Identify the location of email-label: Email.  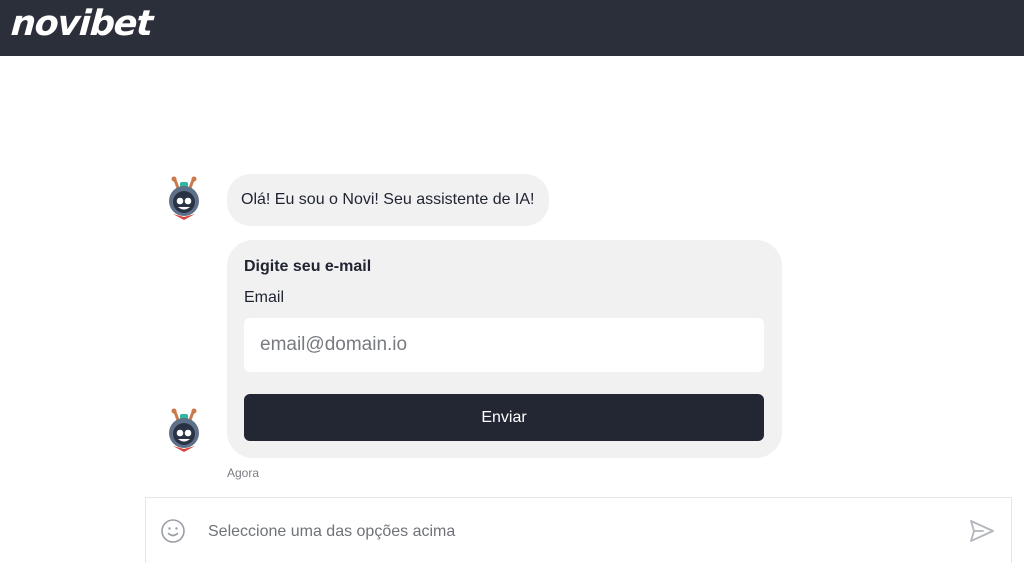
(264, 297).